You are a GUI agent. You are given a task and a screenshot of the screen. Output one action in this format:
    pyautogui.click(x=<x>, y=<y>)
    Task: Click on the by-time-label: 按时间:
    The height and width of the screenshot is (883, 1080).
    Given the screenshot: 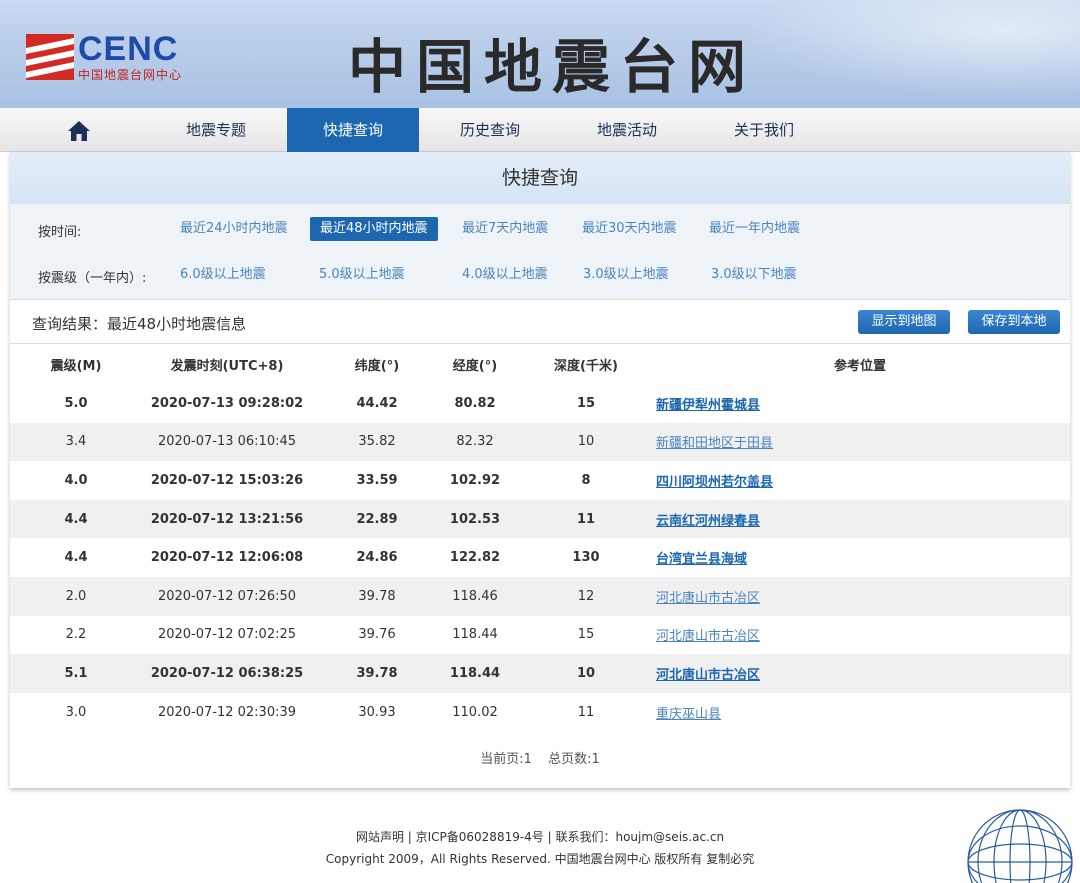 What is the action you would take?
    pyautogui.click(x=60, y=232)
    